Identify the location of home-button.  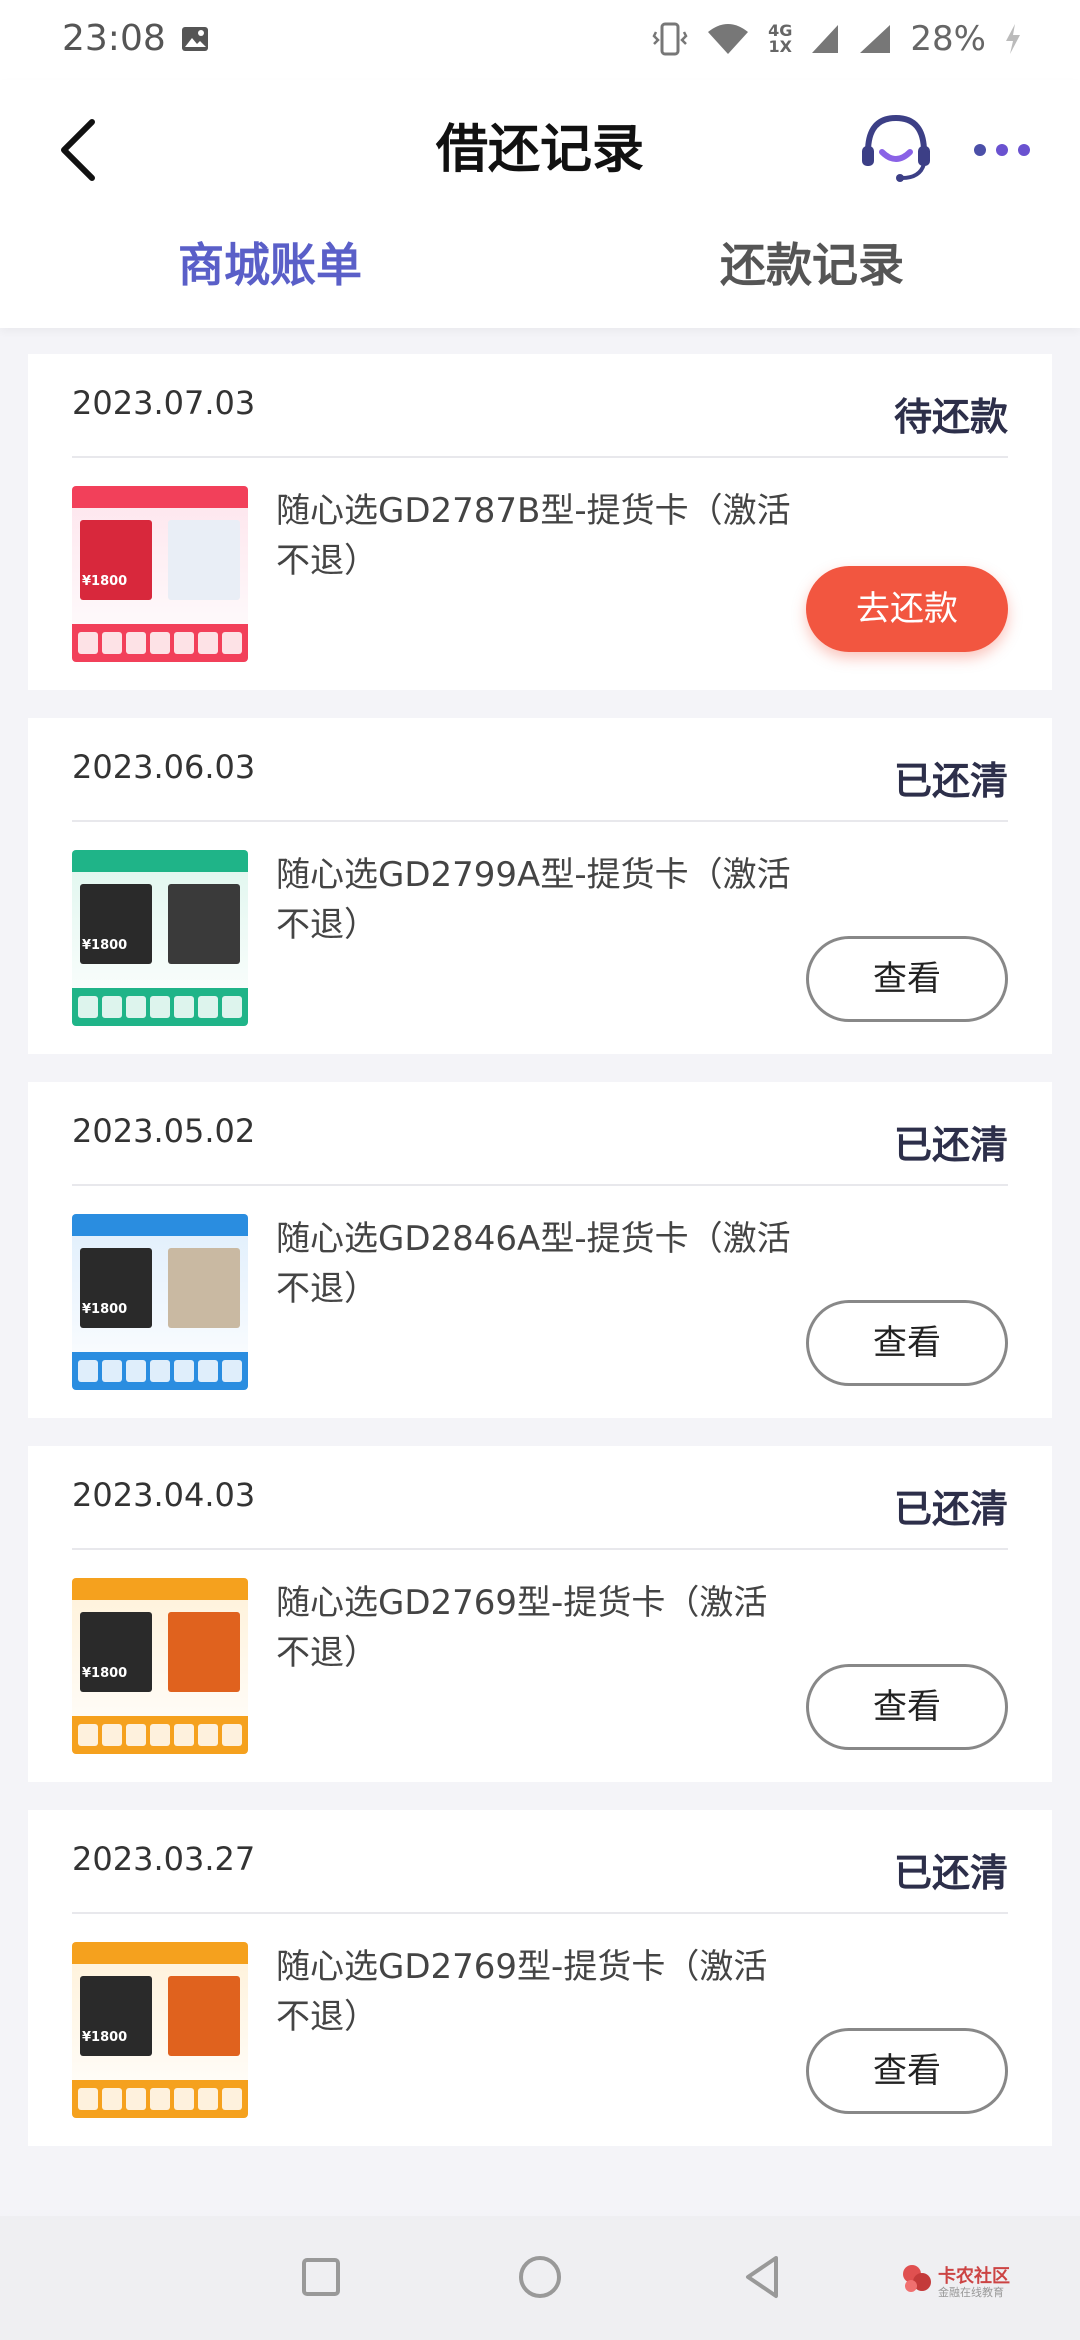
(540, 2277).